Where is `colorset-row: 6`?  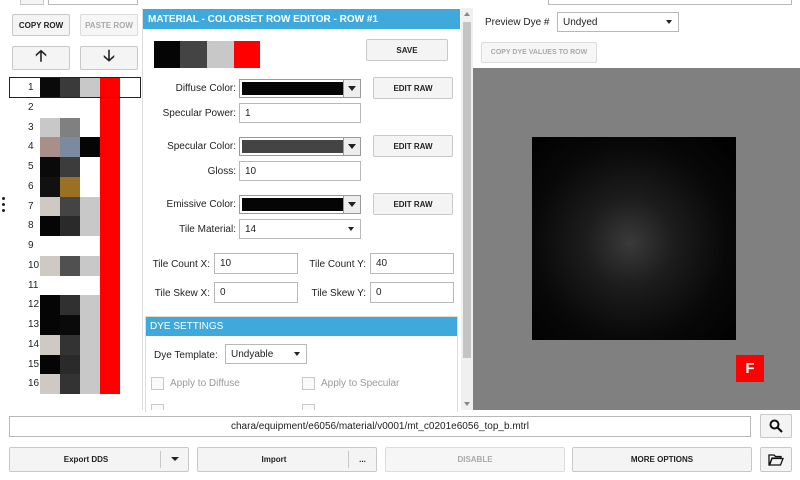
colorset-row: 6 is located at coordinates (71, 186).